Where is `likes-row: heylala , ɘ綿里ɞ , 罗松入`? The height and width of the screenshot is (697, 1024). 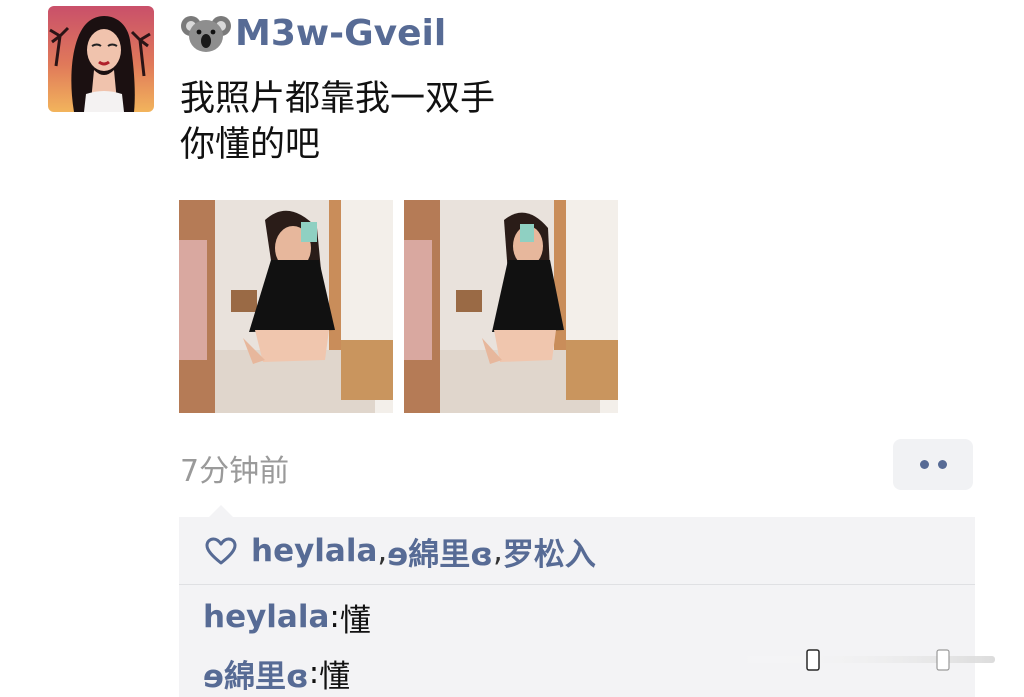
likes-row: heylala , ɘ綿里ɞ , 罗松入 is located at coordinates (400, 551).